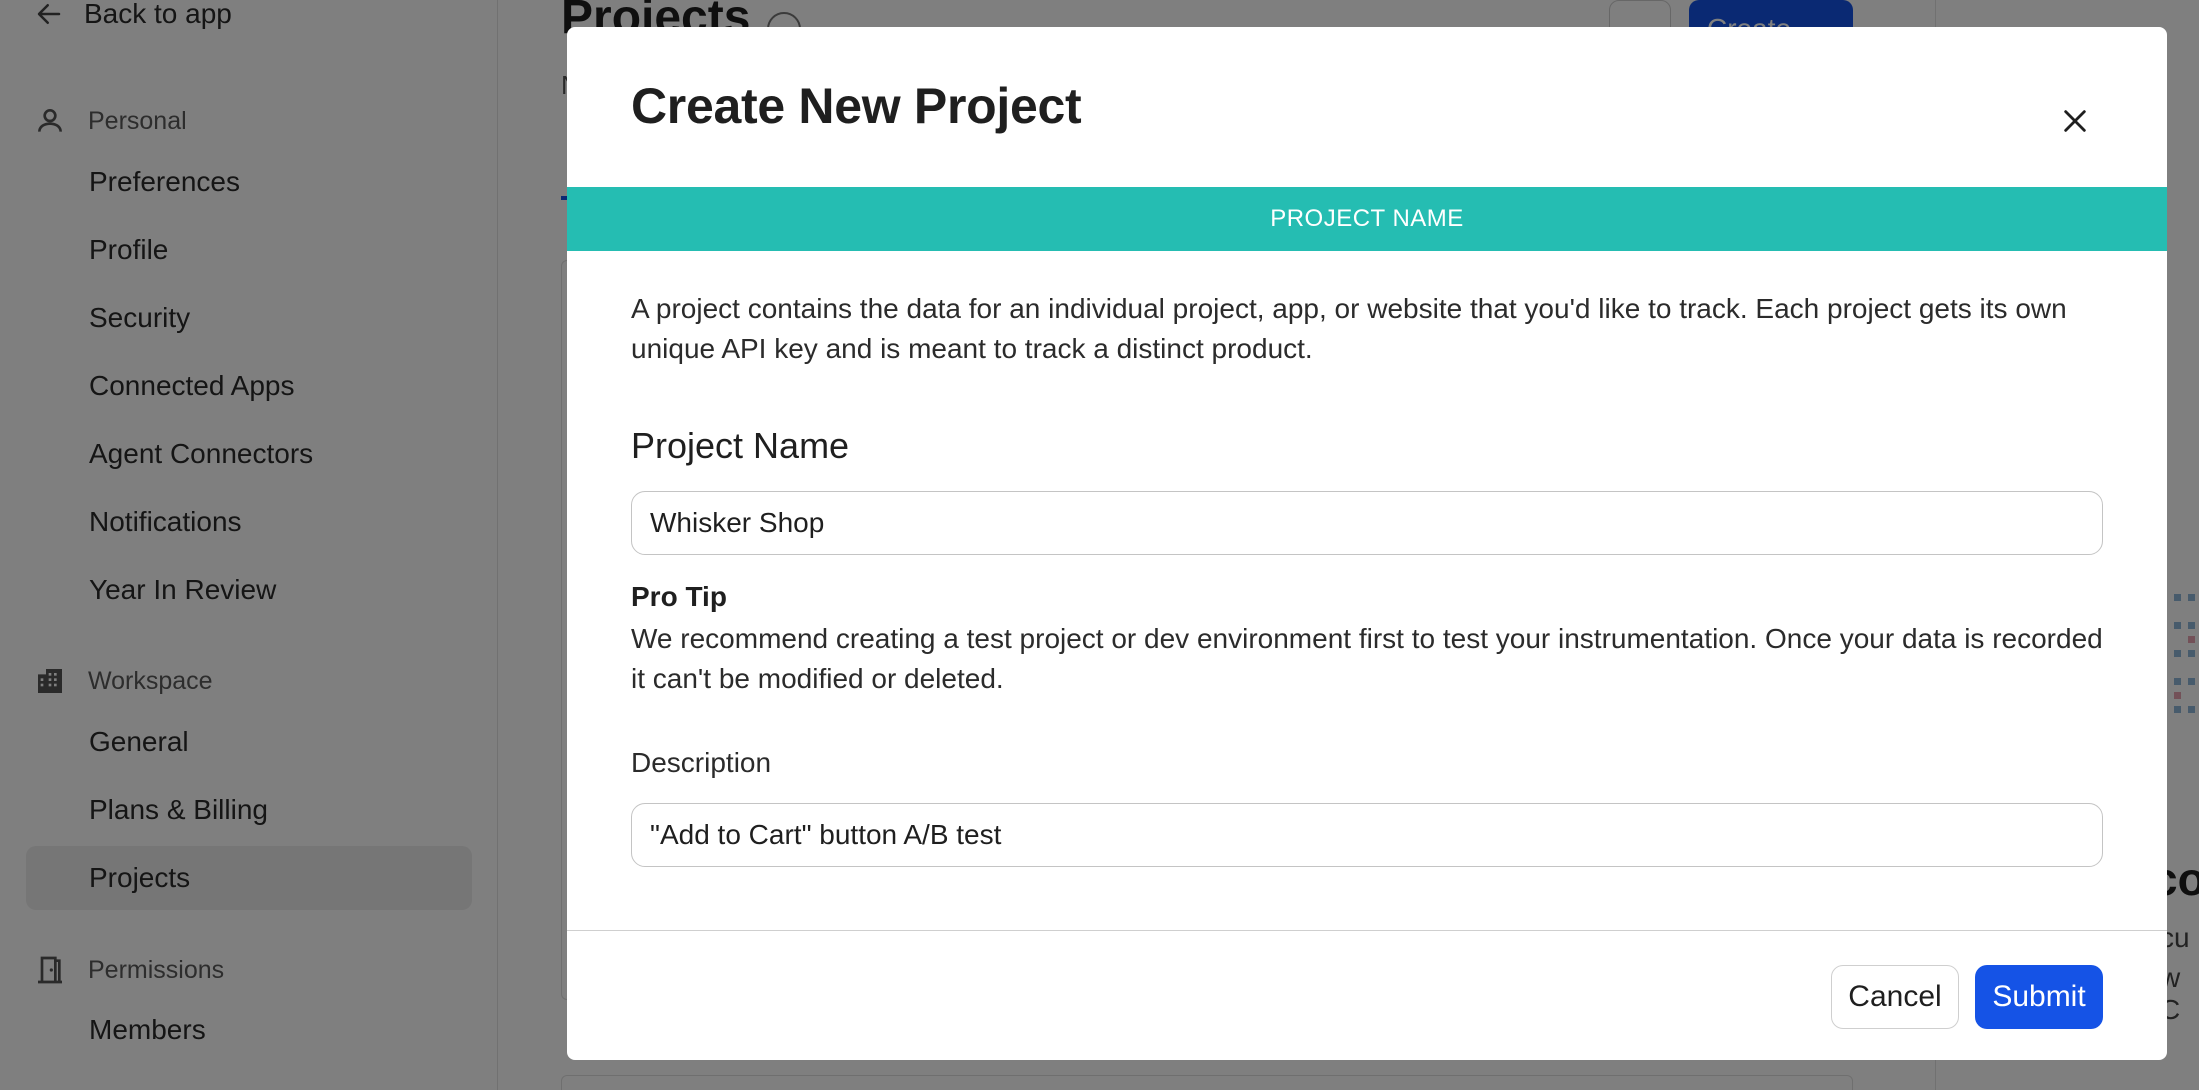 This screenshot has height=1090, width=2199. Describe the element at coordinates (2039, 997) in the screenshot. I see `submit-button: Submit` at that location.